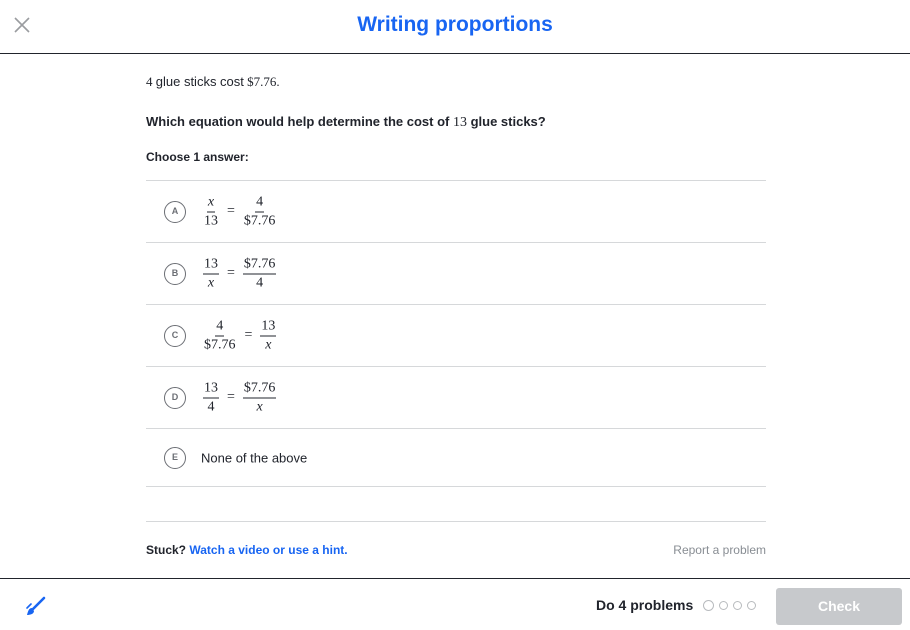 This screenshot has height=630, width=910. I want to click on choice-a: A x 13 = 4 $7.76, so click(456, 212).